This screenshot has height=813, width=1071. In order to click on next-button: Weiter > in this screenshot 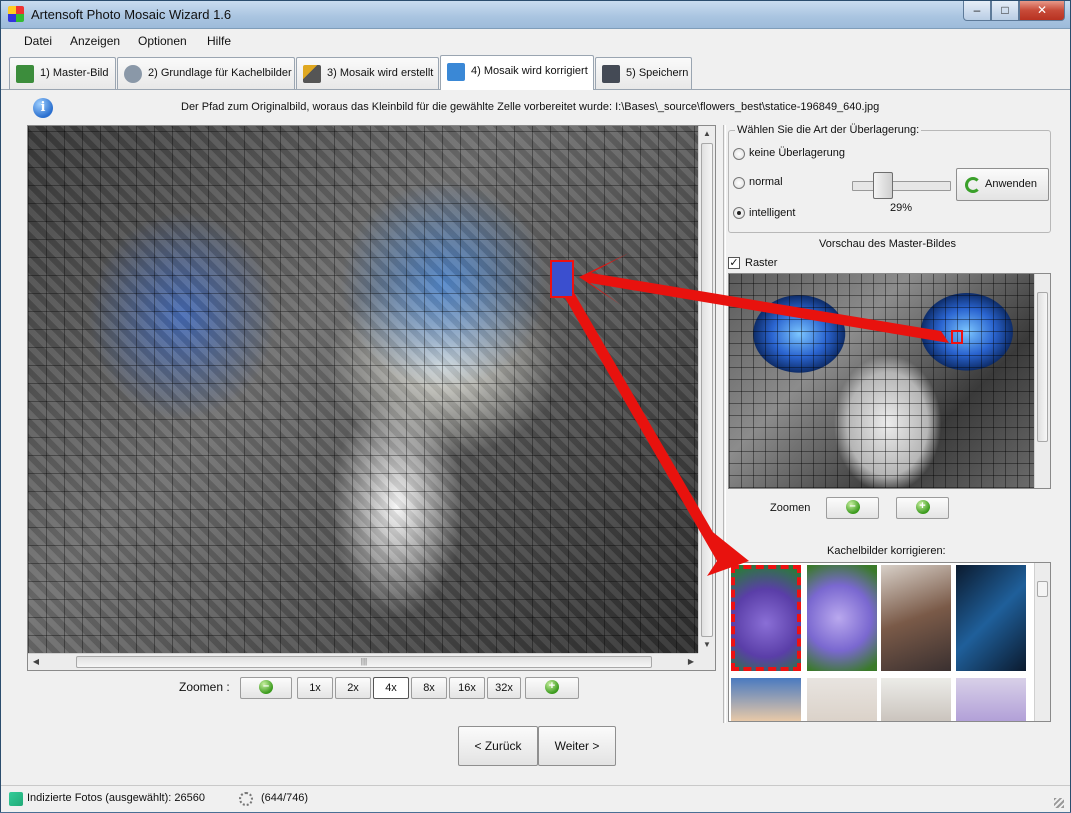, I will do `click(577, 746)`.